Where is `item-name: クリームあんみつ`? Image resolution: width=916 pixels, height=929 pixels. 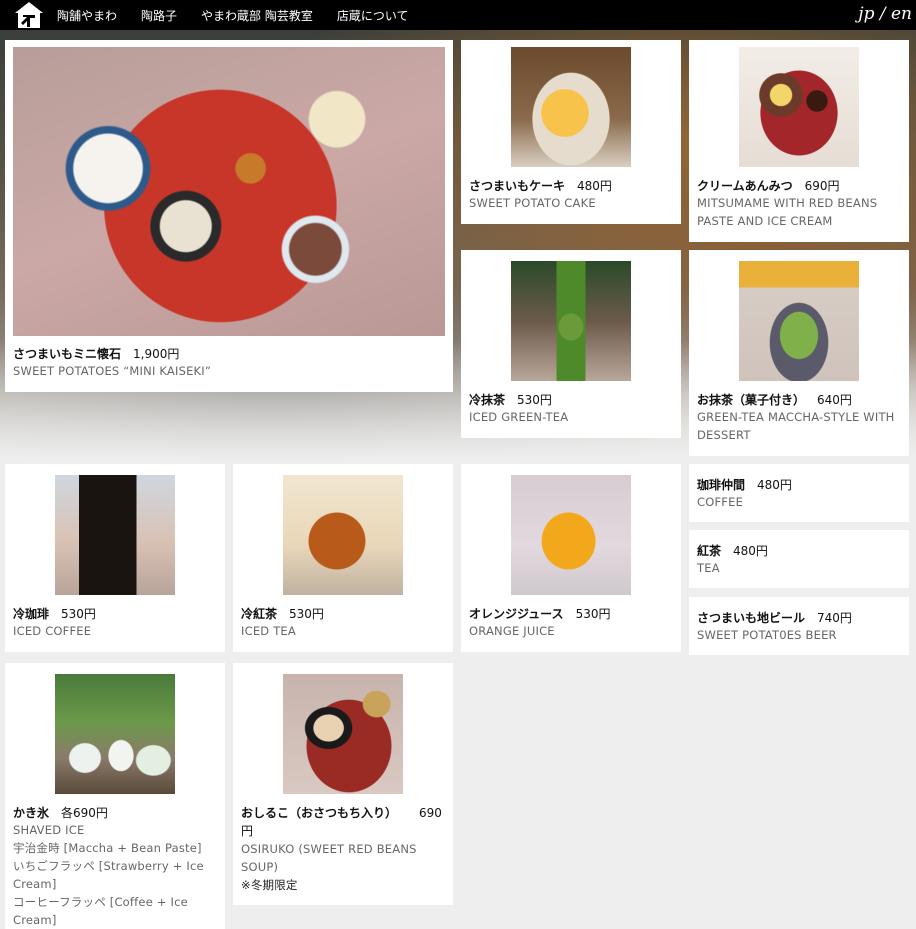
item-name: クリームあんみつ is located at coordinates (745, 186).